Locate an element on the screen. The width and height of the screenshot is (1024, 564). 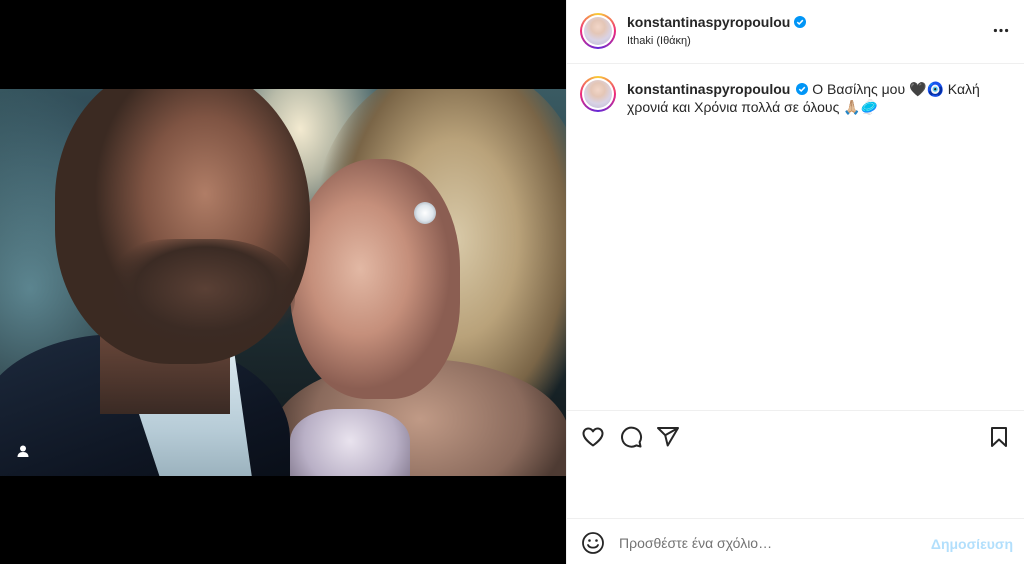
avatar is located at coordinates (598, 31).